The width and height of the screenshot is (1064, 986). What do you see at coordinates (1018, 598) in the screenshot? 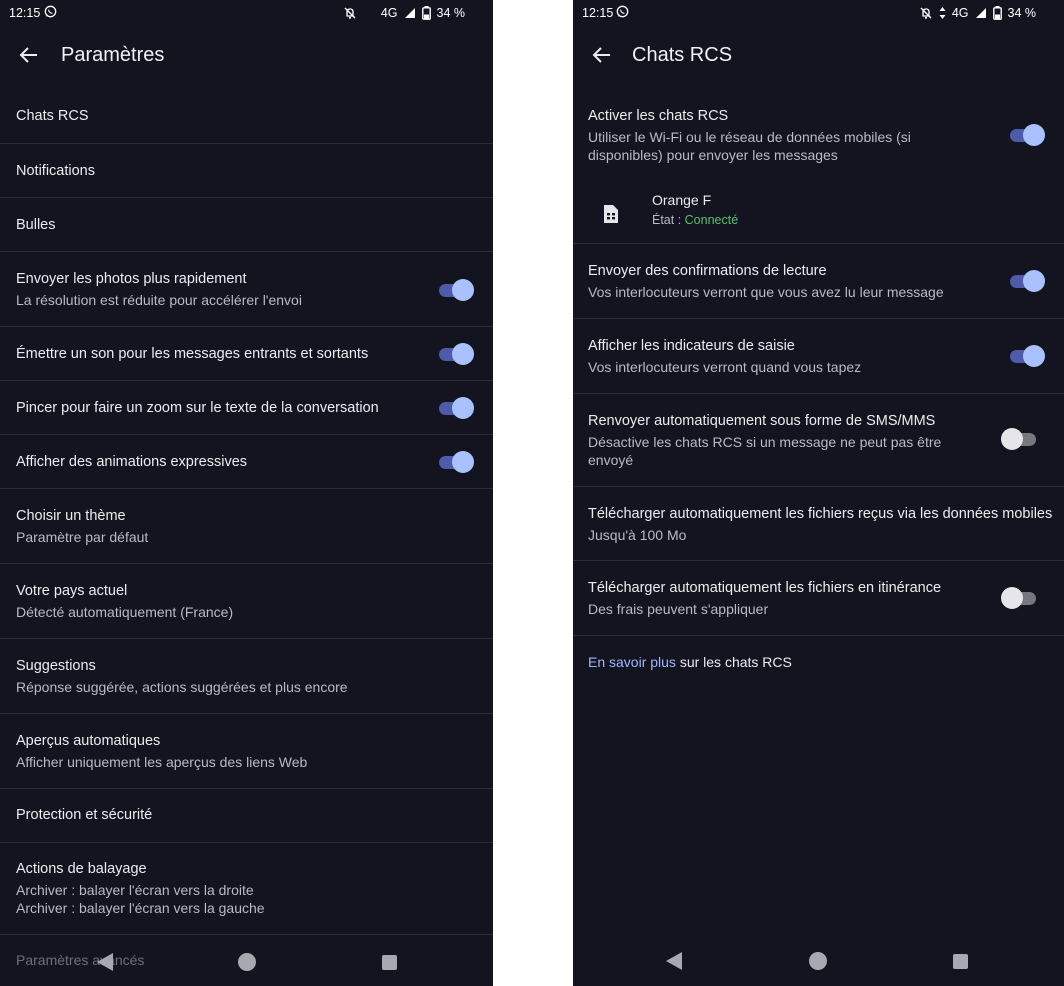
I see `auto-download-roaming-toggle` at bounding box center [1018, 598].